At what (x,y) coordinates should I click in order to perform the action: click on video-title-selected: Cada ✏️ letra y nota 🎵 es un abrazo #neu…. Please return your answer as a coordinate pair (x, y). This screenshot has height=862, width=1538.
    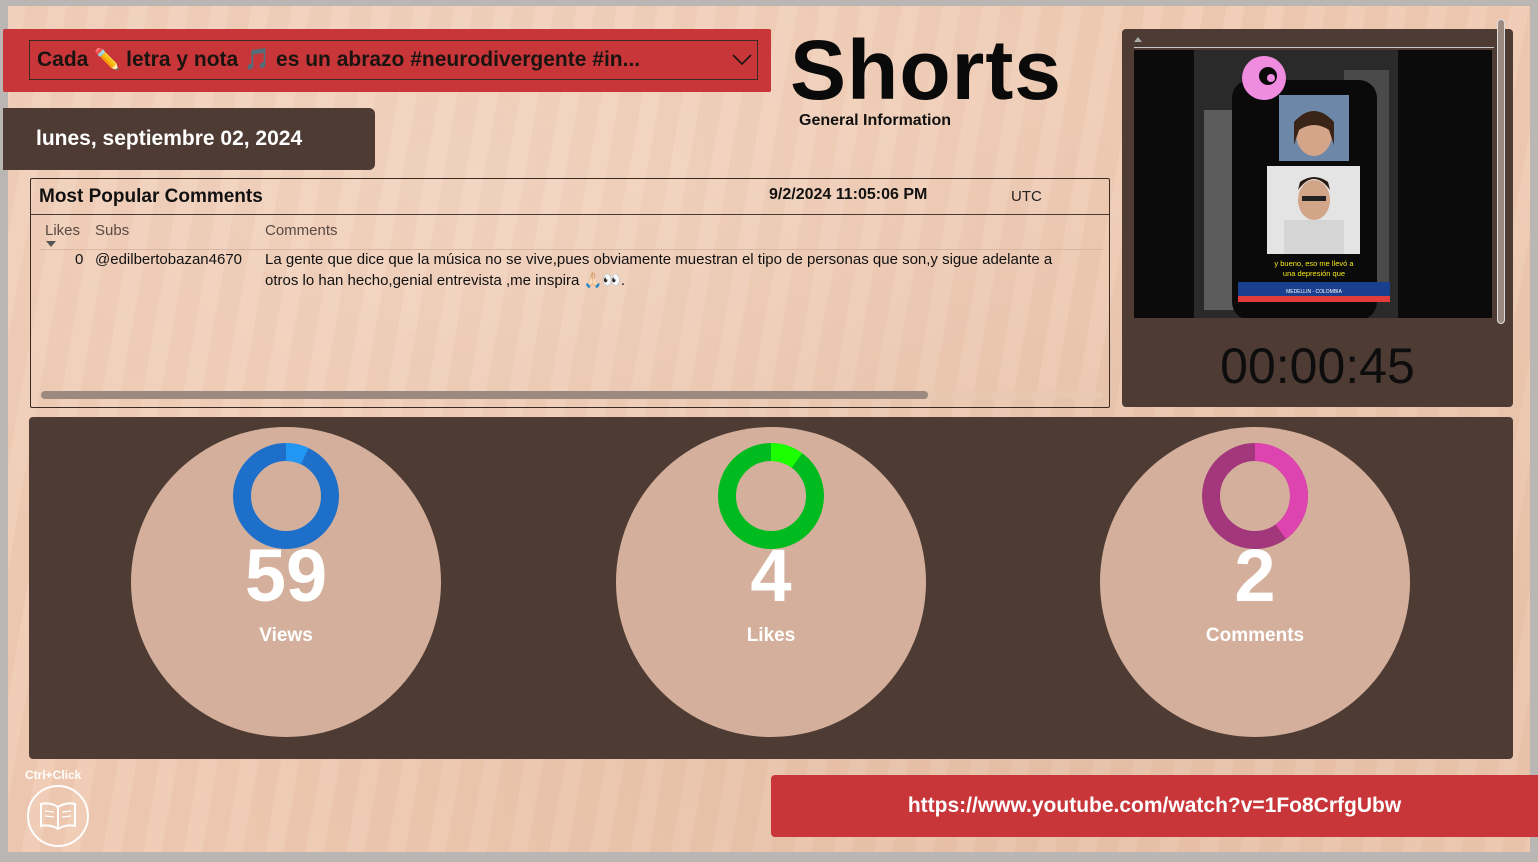
    Looking at the image, I should click on (339, 59).